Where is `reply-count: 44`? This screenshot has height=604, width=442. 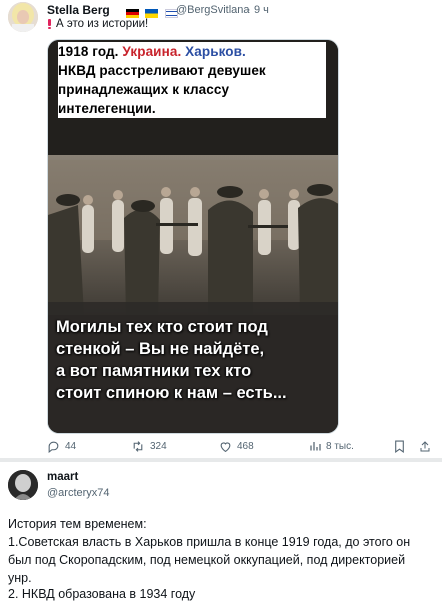 reply-count: 44 is located at coordinates (71, 446).